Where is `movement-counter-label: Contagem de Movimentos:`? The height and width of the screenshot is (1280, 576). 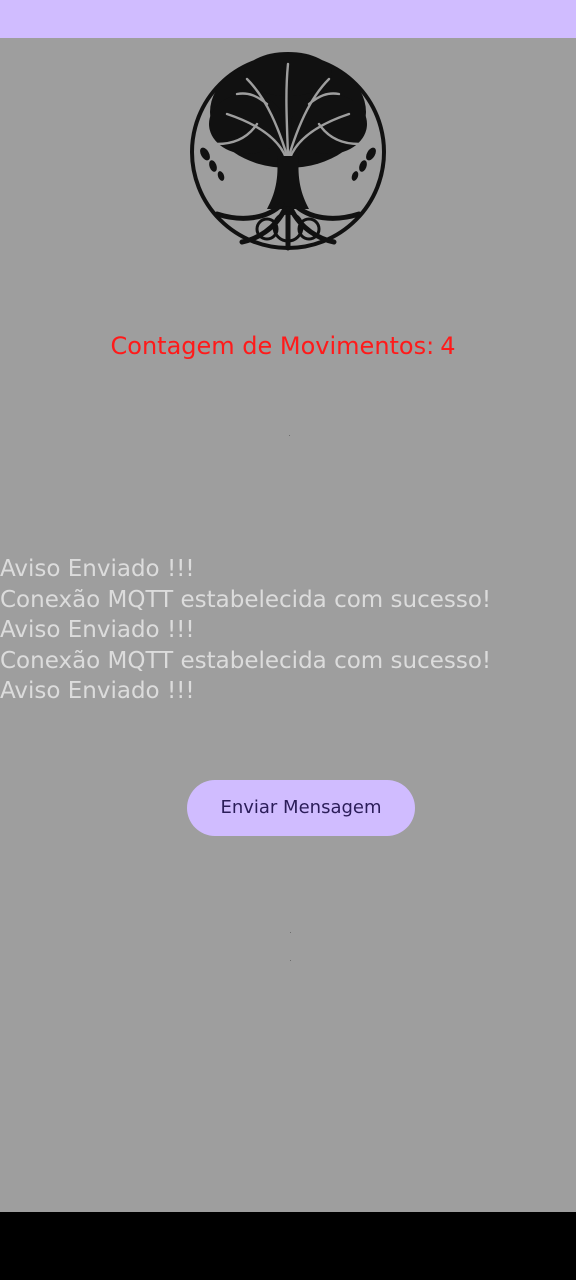
movement-counter-label: Contagem de Movimentos: is located at coordinates (272, 346).